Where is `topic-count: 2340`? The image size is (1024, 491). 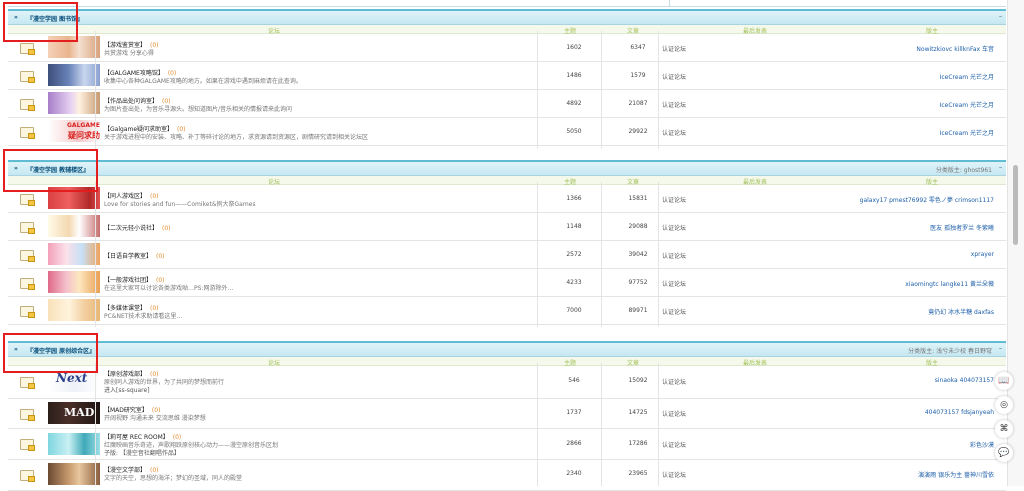
topic-count: 2340 is located at coordinates (574, 473).